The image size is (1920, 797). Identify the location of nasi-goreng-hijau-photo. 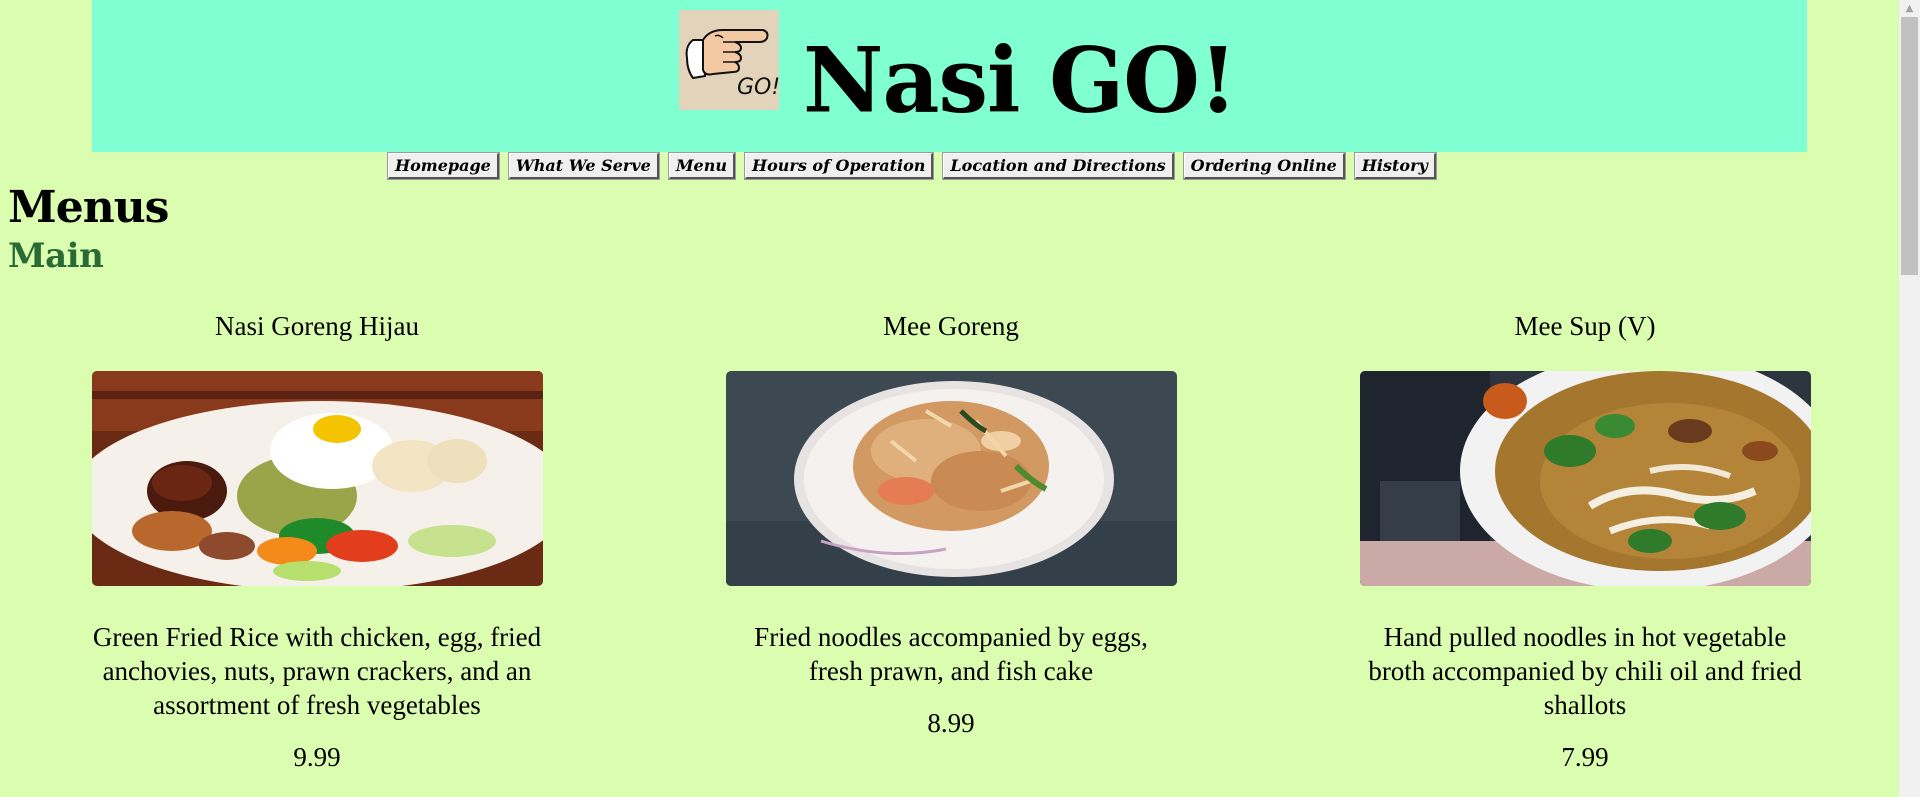
(317, 478).